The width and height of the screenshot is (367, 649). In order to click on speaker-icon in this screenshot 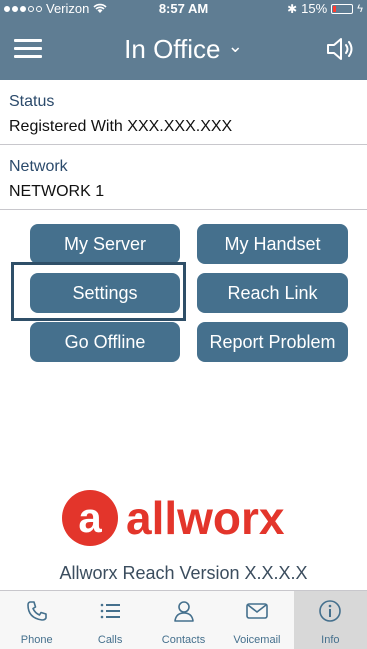, I will do `click(340, 49)`.